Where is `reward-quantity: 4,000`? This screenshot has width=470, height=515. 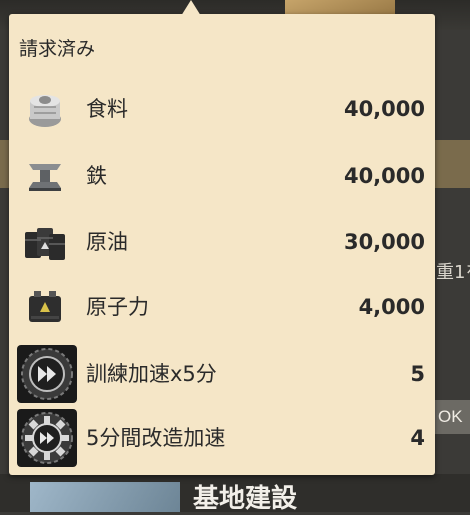
reward-quantity: 4,000 is located at coordinates (391, 307).